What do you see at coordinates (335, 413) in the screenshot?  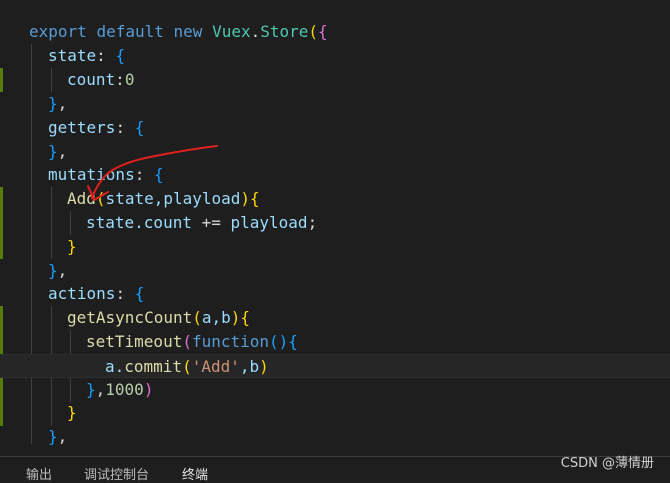 I see `code-line-17: }` at bounding box center [335, 413].